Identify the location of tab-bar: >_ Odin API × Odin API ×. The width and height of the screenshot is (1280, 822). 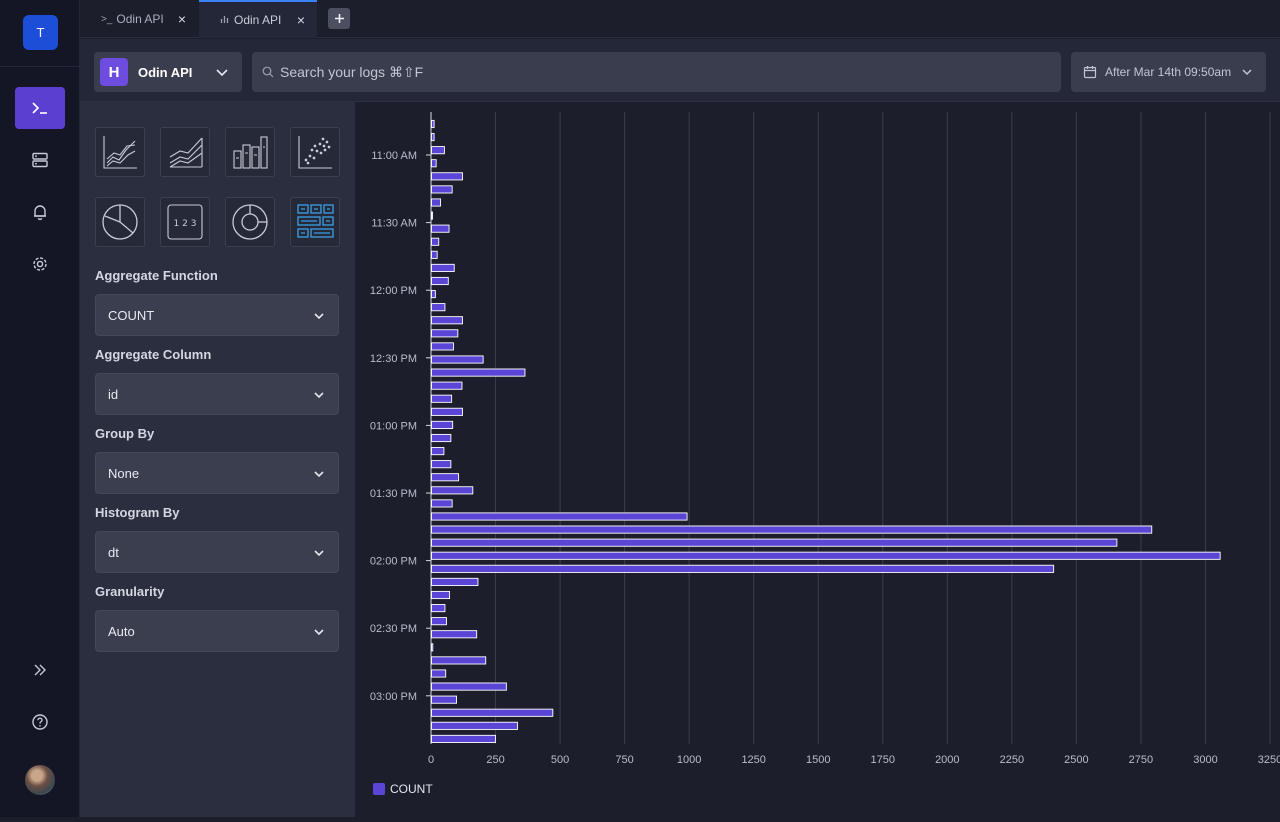
(680, 19).